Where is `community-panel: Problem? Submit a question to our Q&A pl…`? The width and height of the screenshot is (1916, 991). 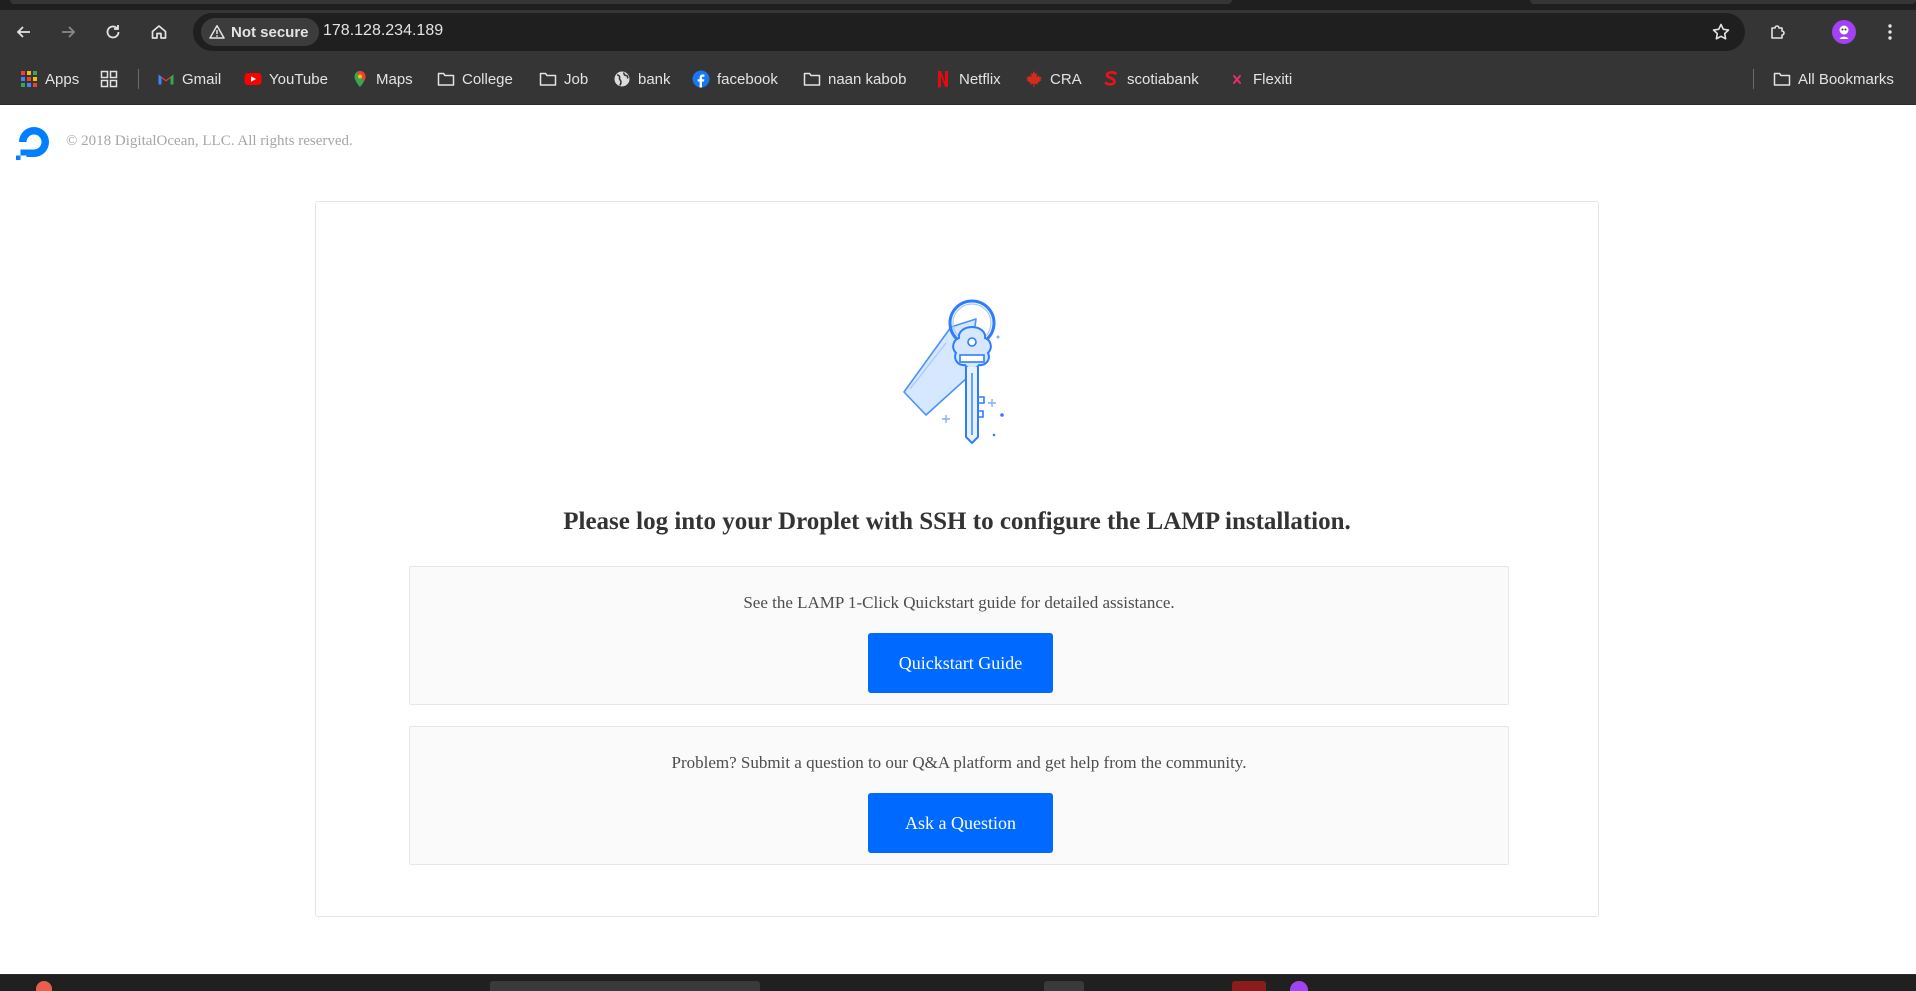
community-panel: Problem? Submit a question to our Q&A pl… is located at coordinates (959, 795).